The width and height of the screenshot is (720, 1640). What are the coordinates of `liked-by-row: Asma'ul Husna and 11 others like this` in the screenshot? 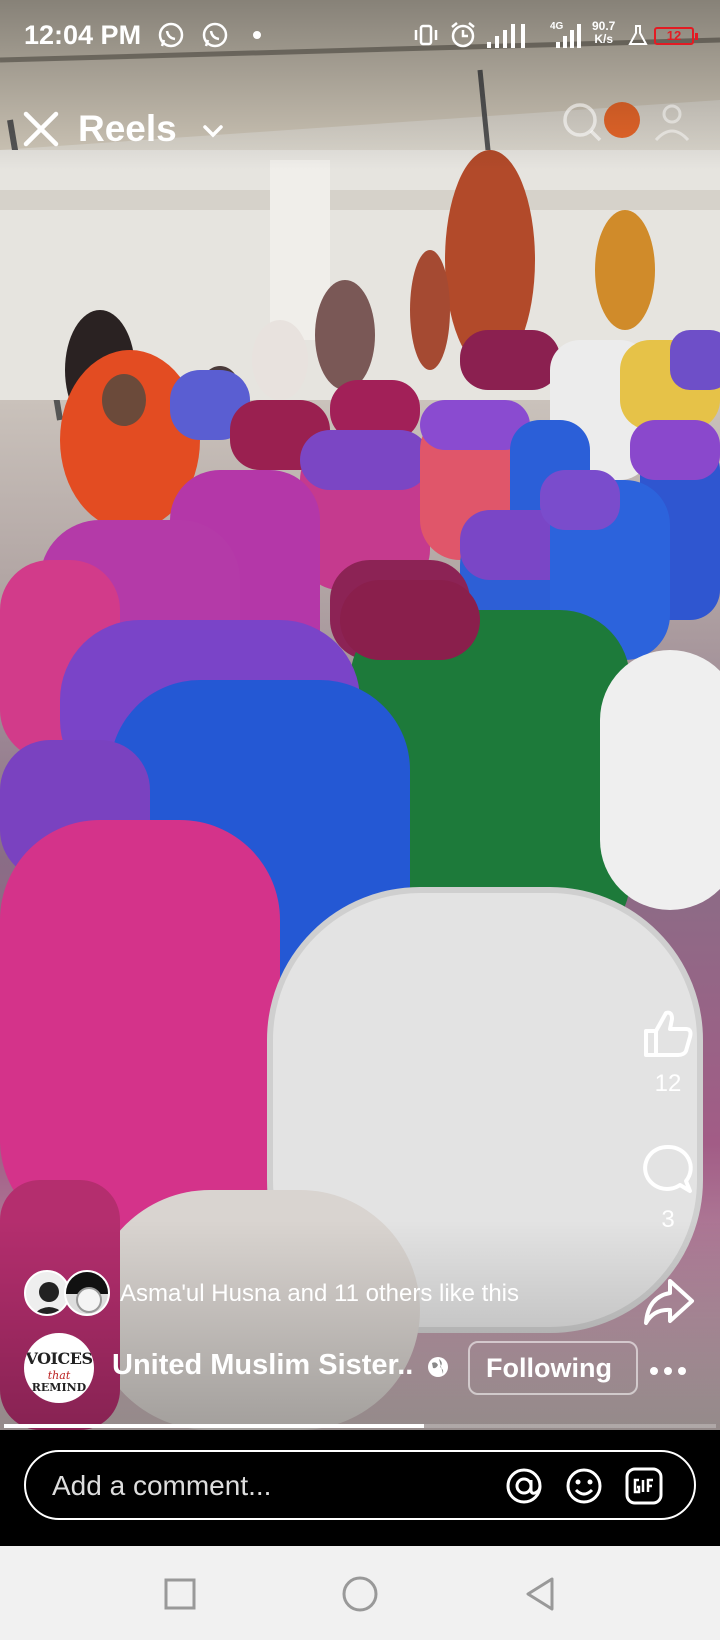 It's located at (324, 1294).